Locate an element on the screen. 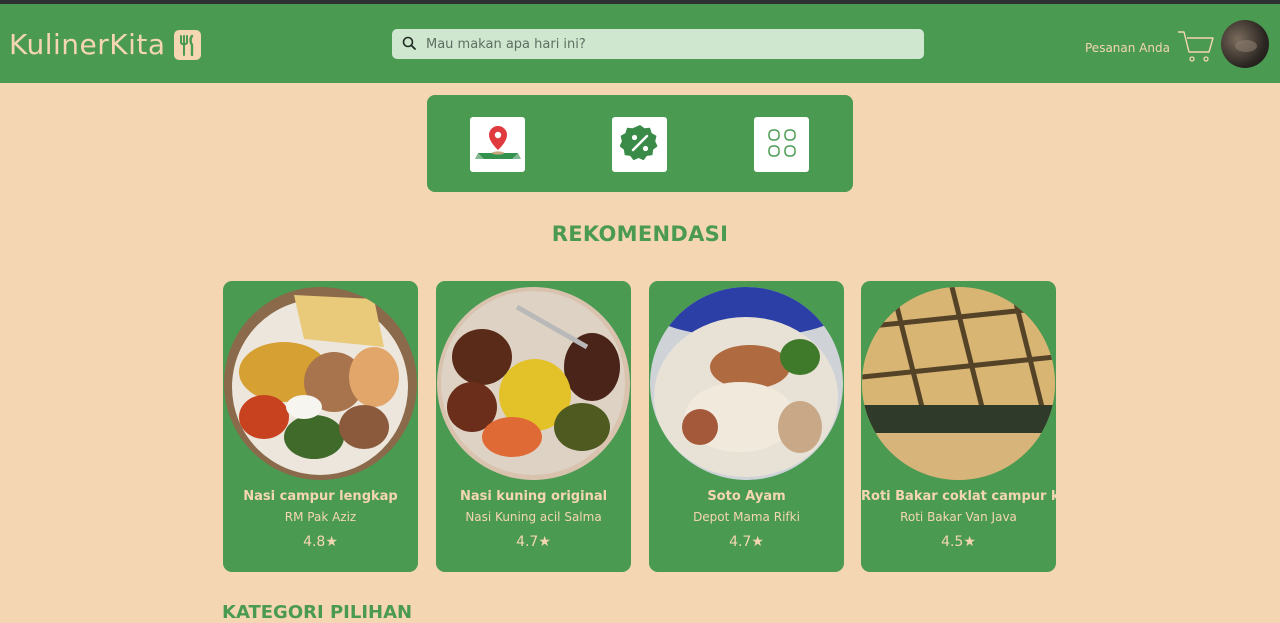 Image resolution: width=1280 pixels, height=623 pixels. quick-actions-bar is located at coordinates (640, 143).